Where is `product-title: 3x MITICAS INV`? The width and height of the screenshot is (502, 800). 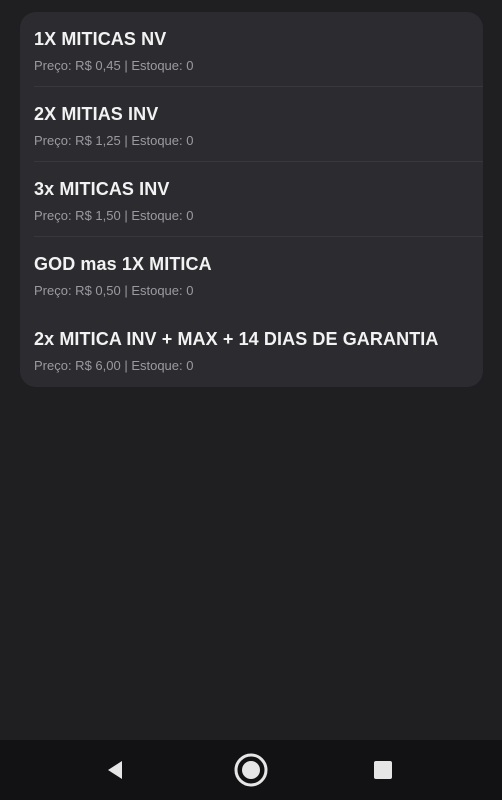
product-title: 3x MITICAS INV is located at coordinates (102, 189).